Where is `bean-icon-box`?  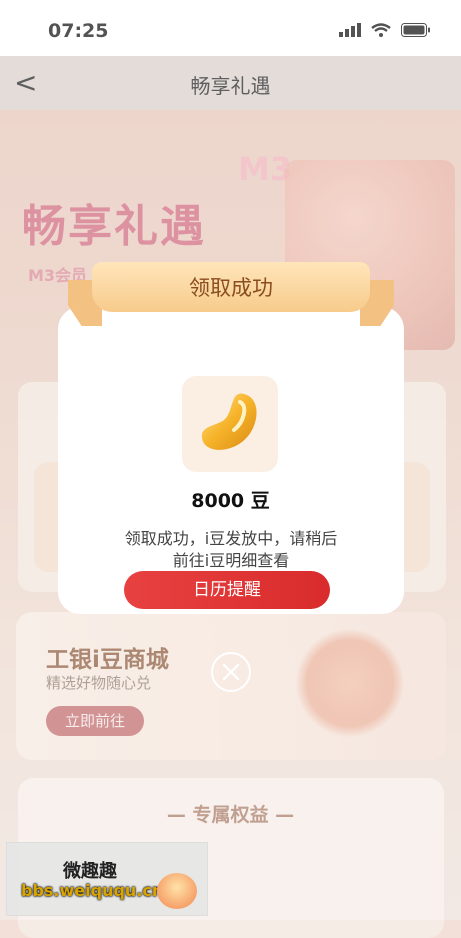
bean-icon-box is located at coordinates (230, 424).